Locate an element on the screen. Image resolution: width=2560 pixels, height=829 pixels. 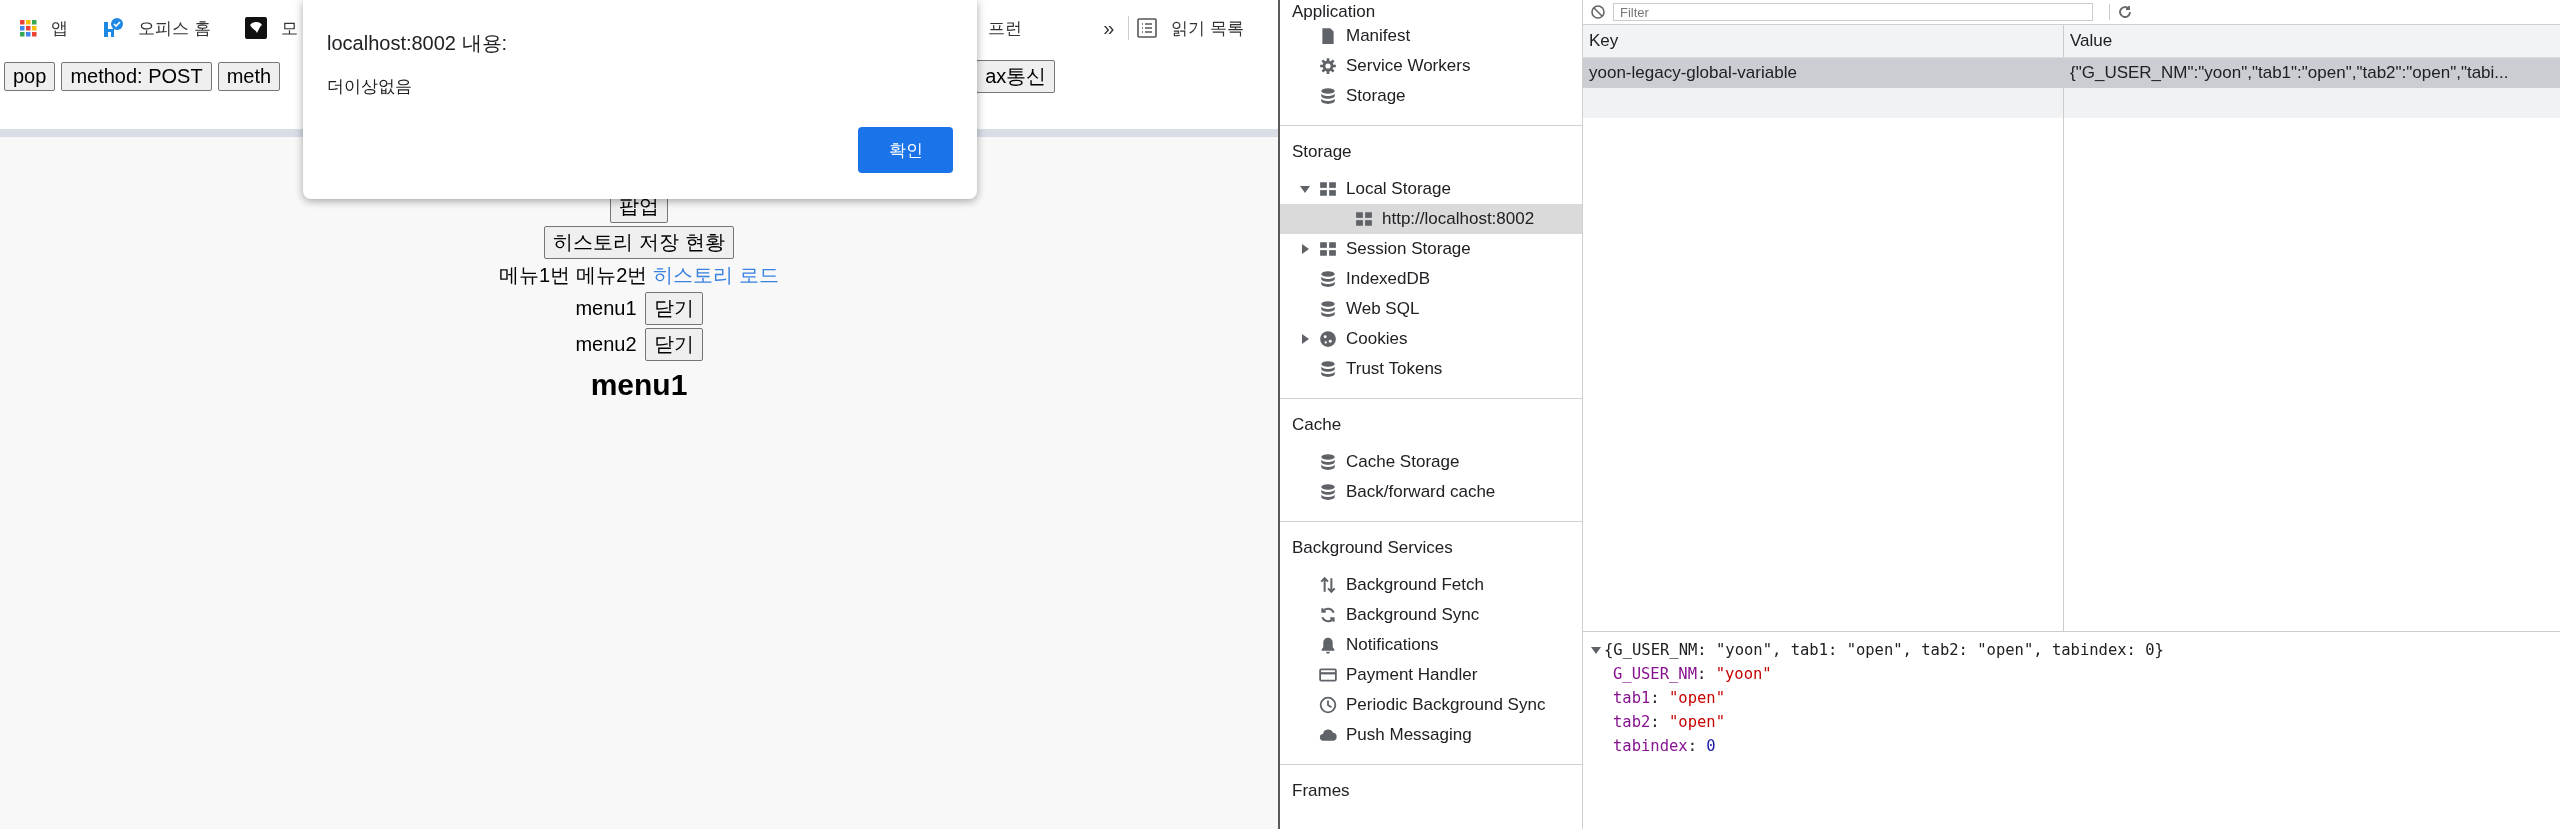
menu-name: menu1 is located at coordinates (606, 308).